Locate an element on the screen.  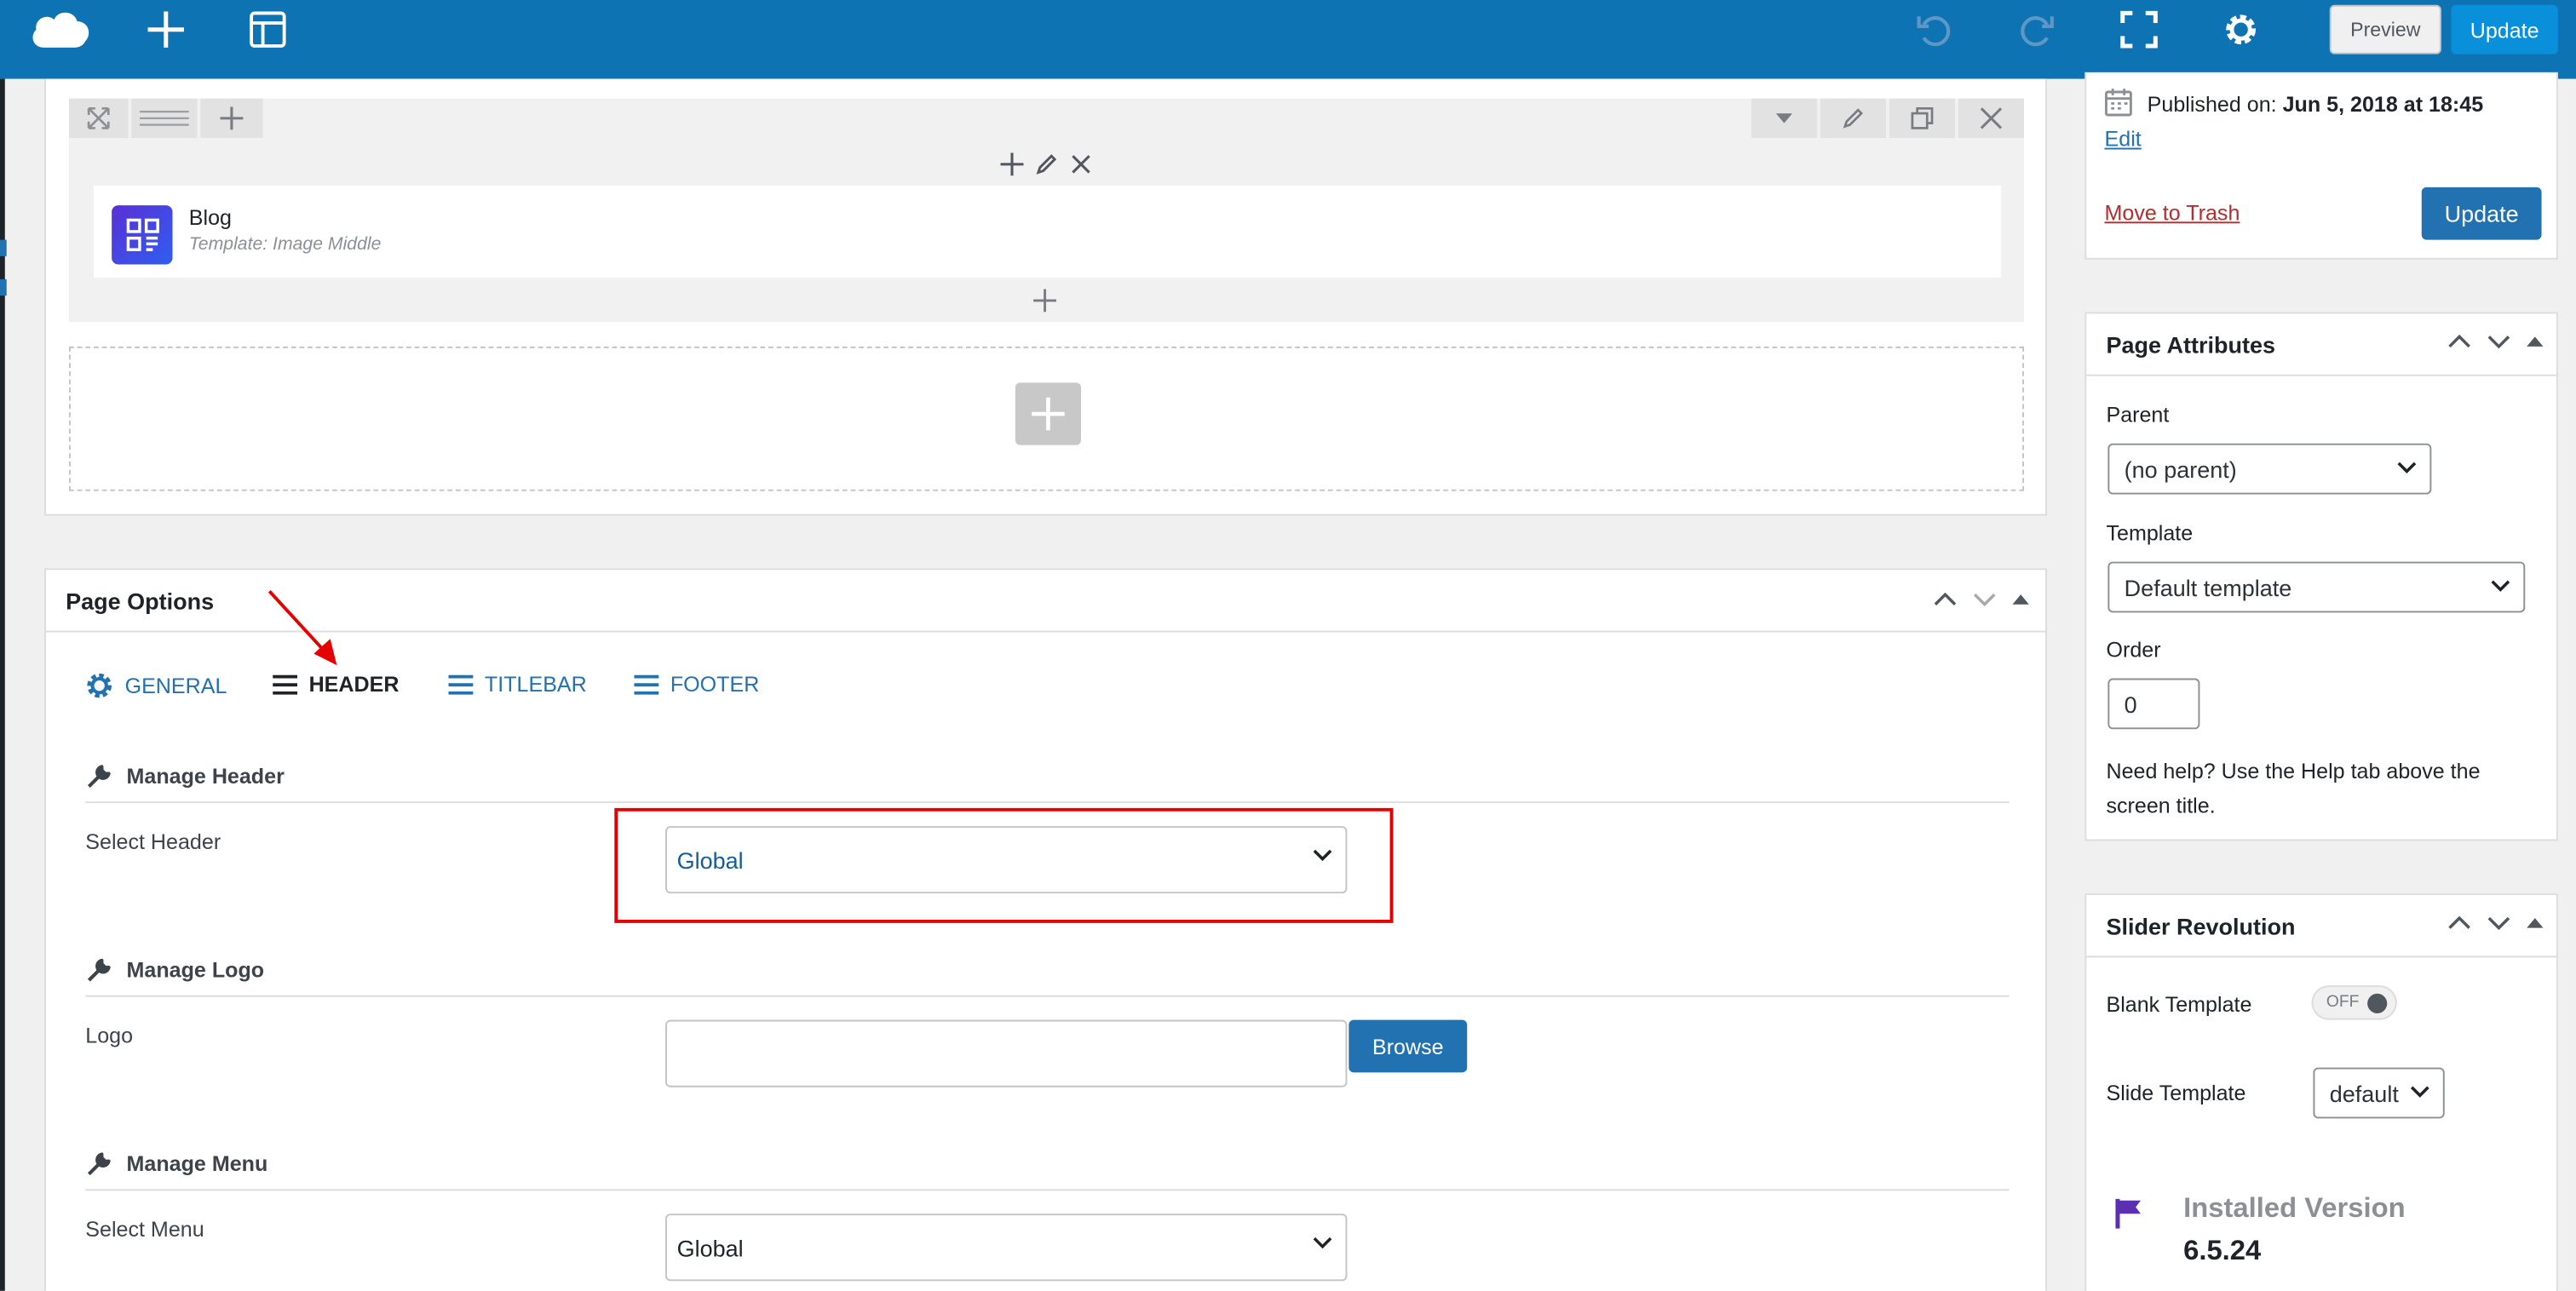
move-to-trash-link: Move to Trash is located at coordinates (2172, 212).